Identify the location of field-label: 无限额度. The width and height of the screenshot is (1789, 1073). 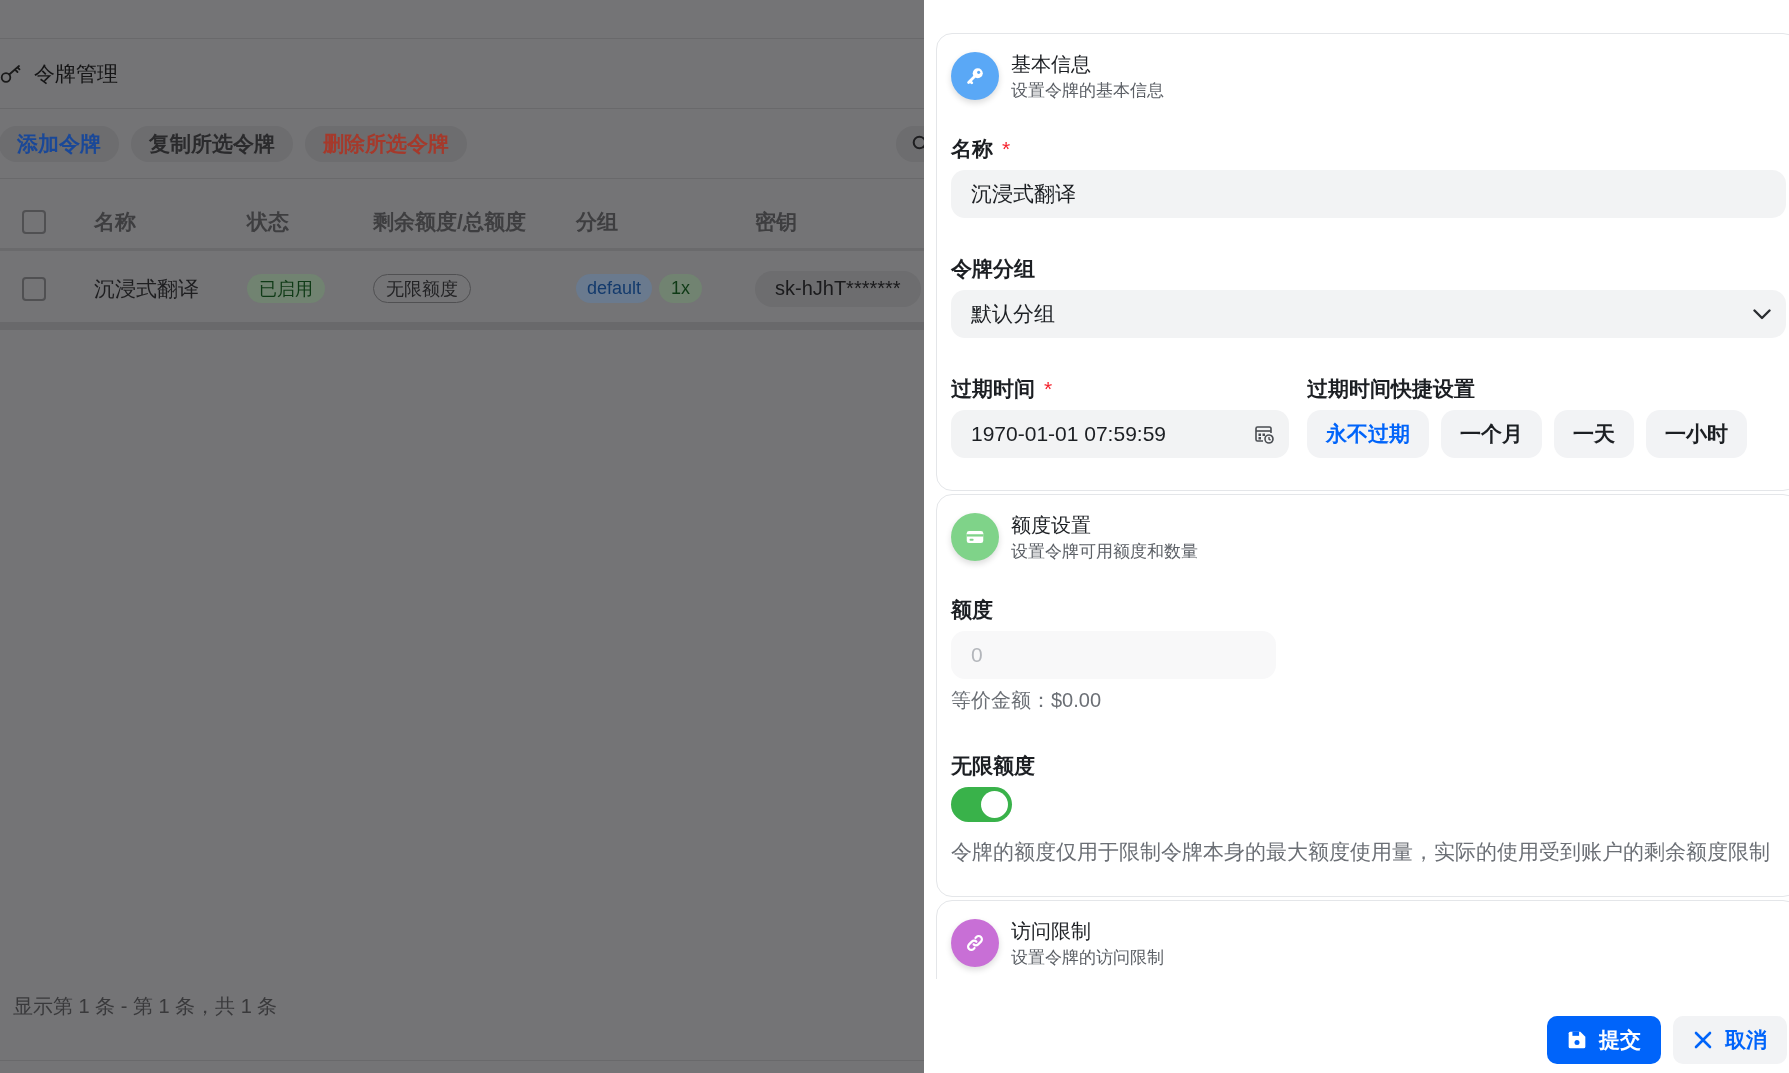
(993, 766).